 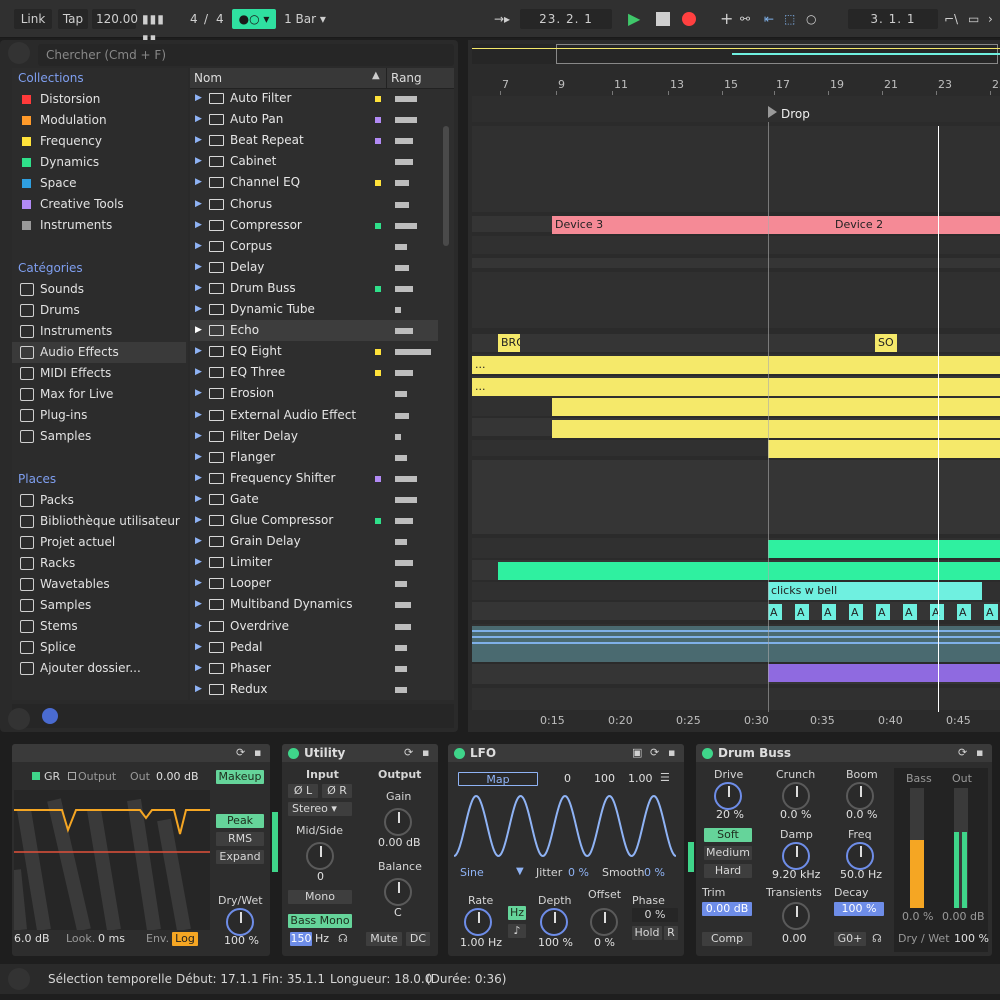 What do you see at coordinates (320, 897) in the screenshot?
I see `mono-button: Mono` at bounding box center [320, 897].